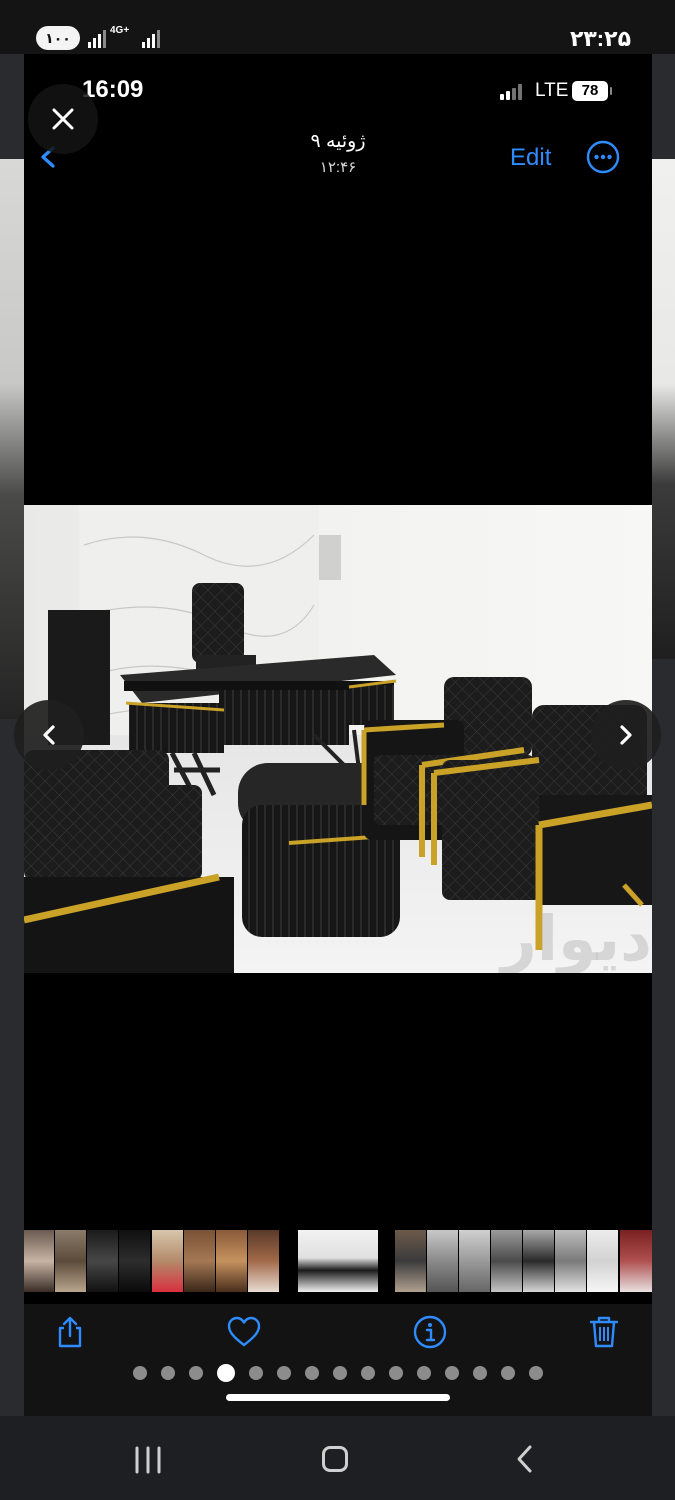 The width and height of the screenshot is (675, 1500). What do you see at coordinates (575, 937) in the screenshot?
I see `watermark-logo: دیوار` at bounding box center [575, 937].